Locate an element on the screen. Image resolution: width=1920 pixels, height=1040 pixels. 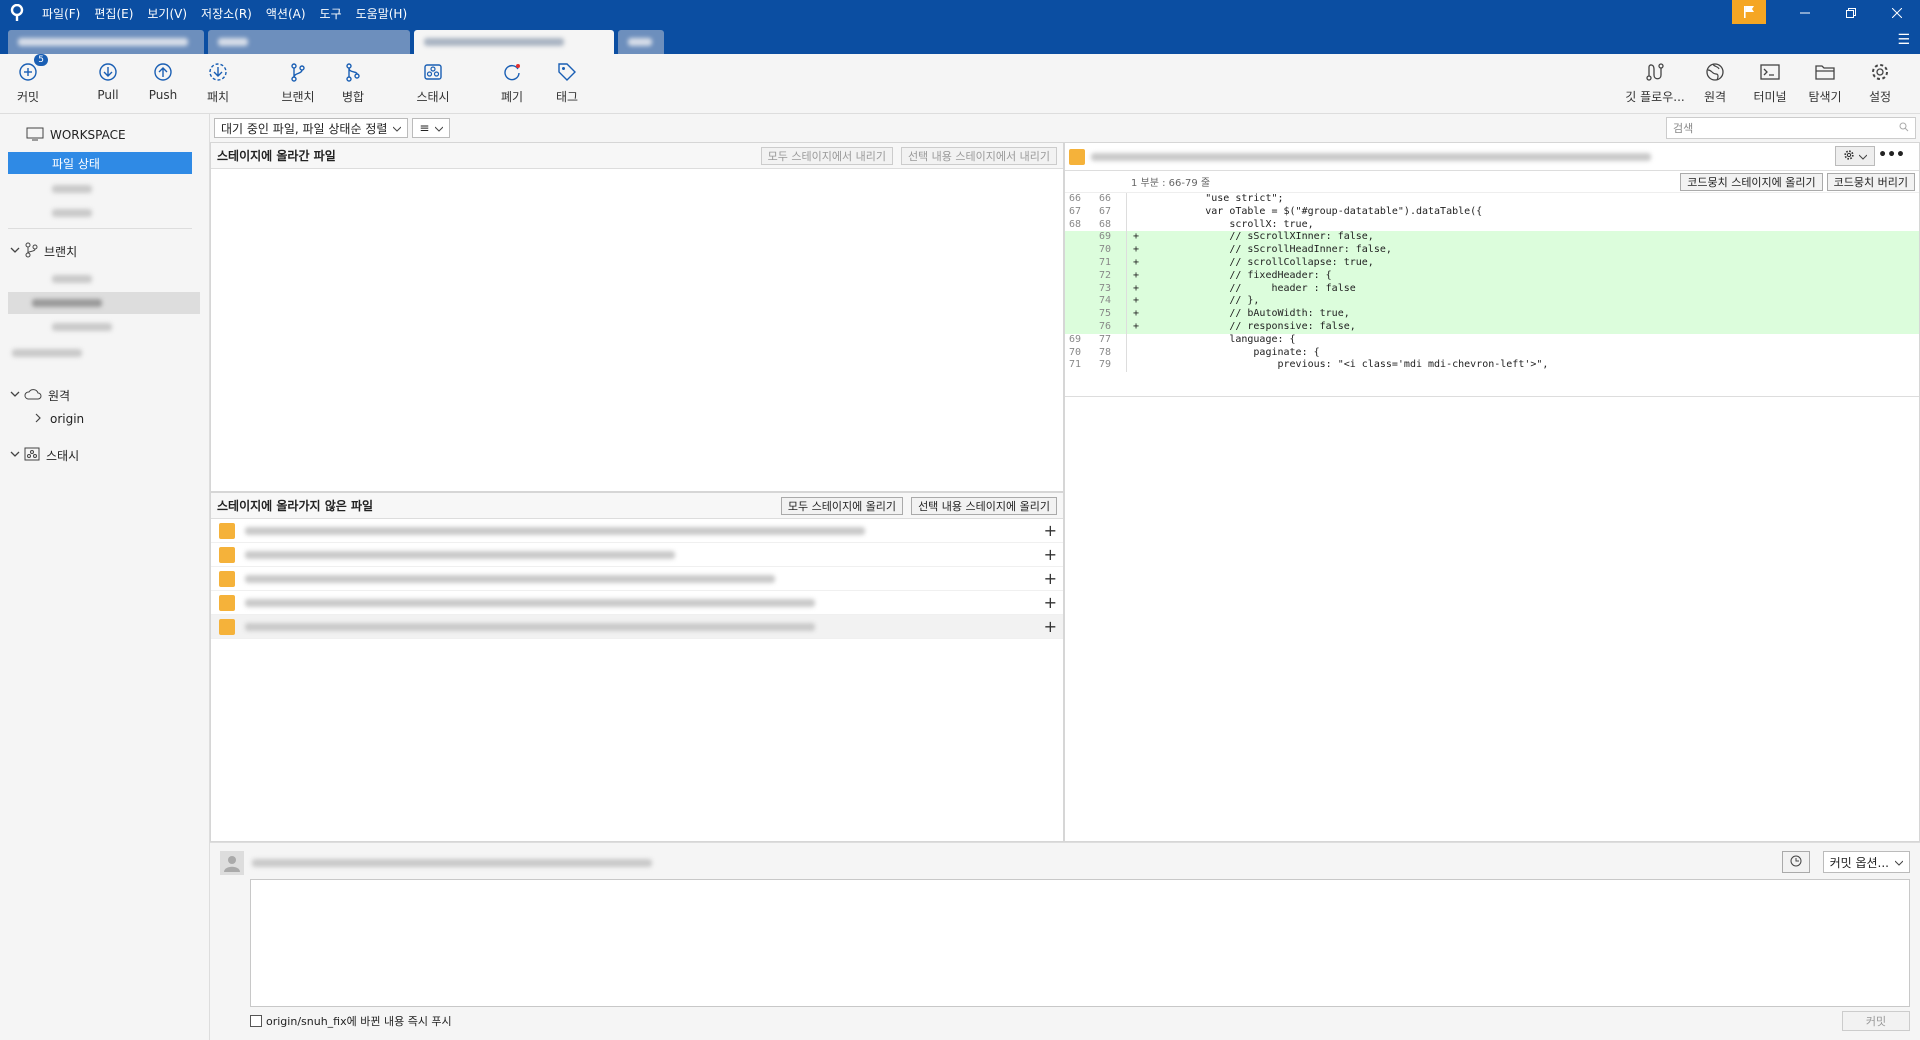
chevron-down-icon is located at coordinates (15, 455).